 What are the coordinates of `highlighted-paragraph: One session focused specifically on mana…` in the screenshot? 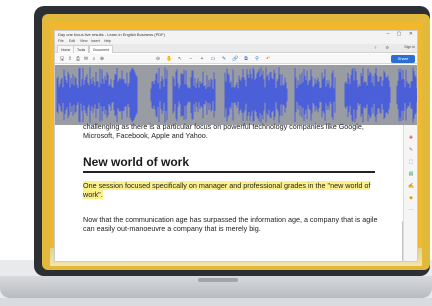 It's located at (233, 190).